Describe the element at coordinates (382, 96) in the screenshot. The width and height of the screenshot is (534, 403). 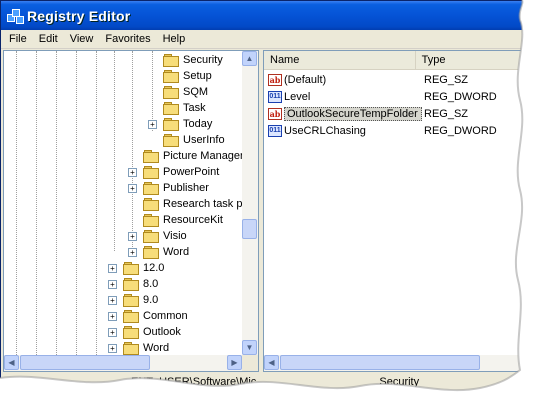
I see `value-row: 011 Level REG_DWORD` at that location.